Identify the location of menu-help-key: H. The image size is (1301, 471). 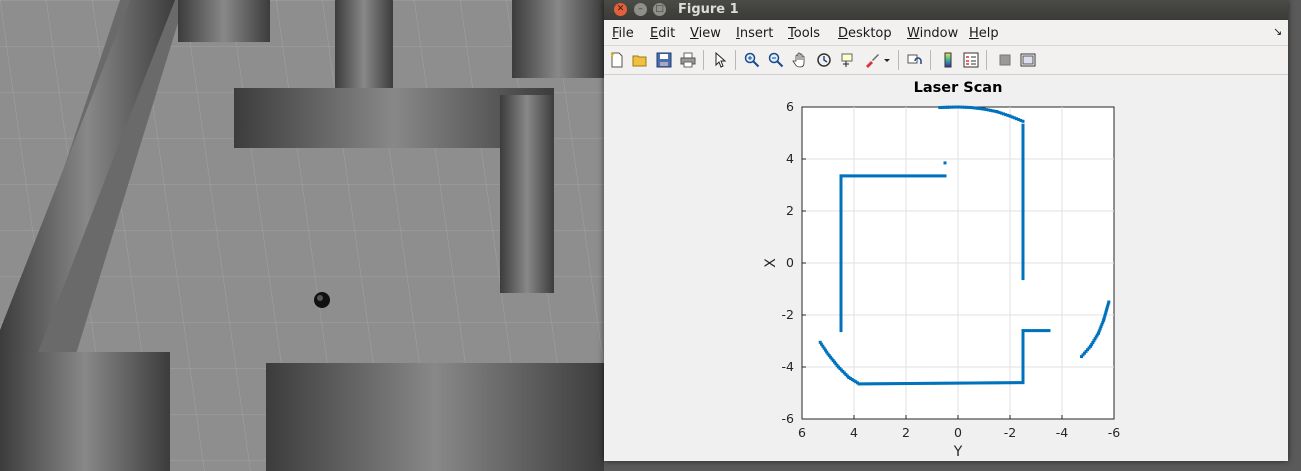
(974, 33).